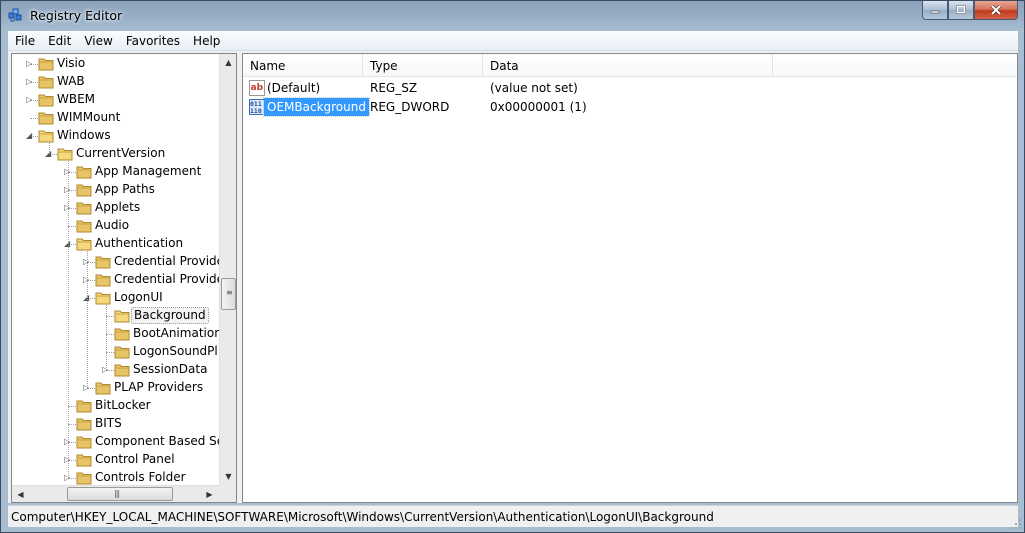 This screenshot has height=533, width=1025. Describe the element at coordinates (71, 81) in the screenshot. I see `tree-item-label: WAB` at that location.